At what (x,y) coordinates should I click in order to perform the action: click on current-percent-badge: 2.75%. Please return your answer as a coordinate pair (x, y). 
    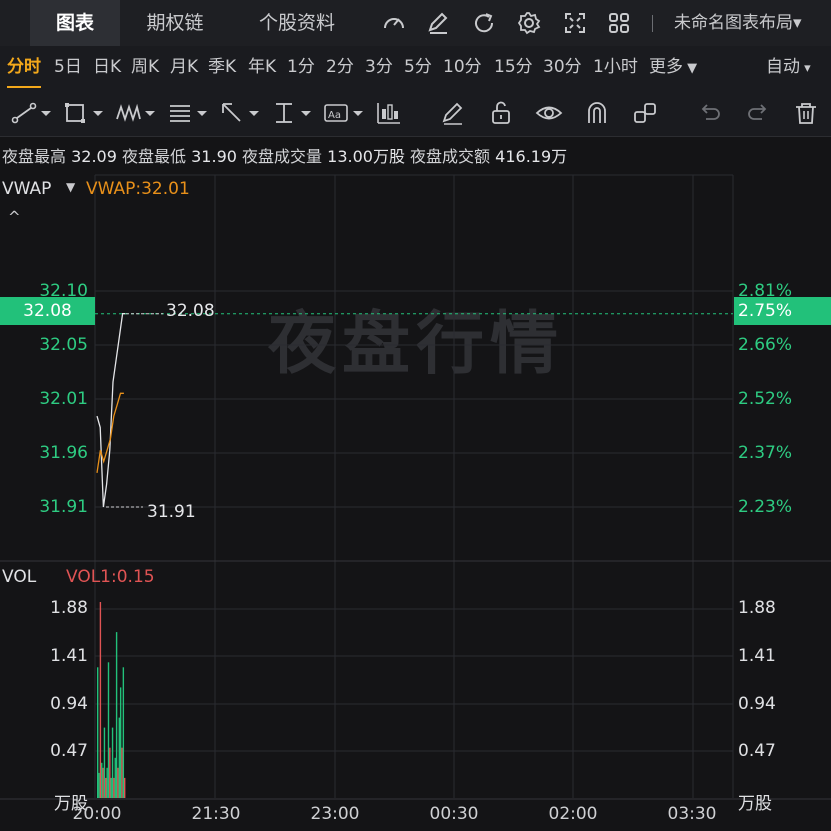
    Looking at the image, I should click on (782, 311).